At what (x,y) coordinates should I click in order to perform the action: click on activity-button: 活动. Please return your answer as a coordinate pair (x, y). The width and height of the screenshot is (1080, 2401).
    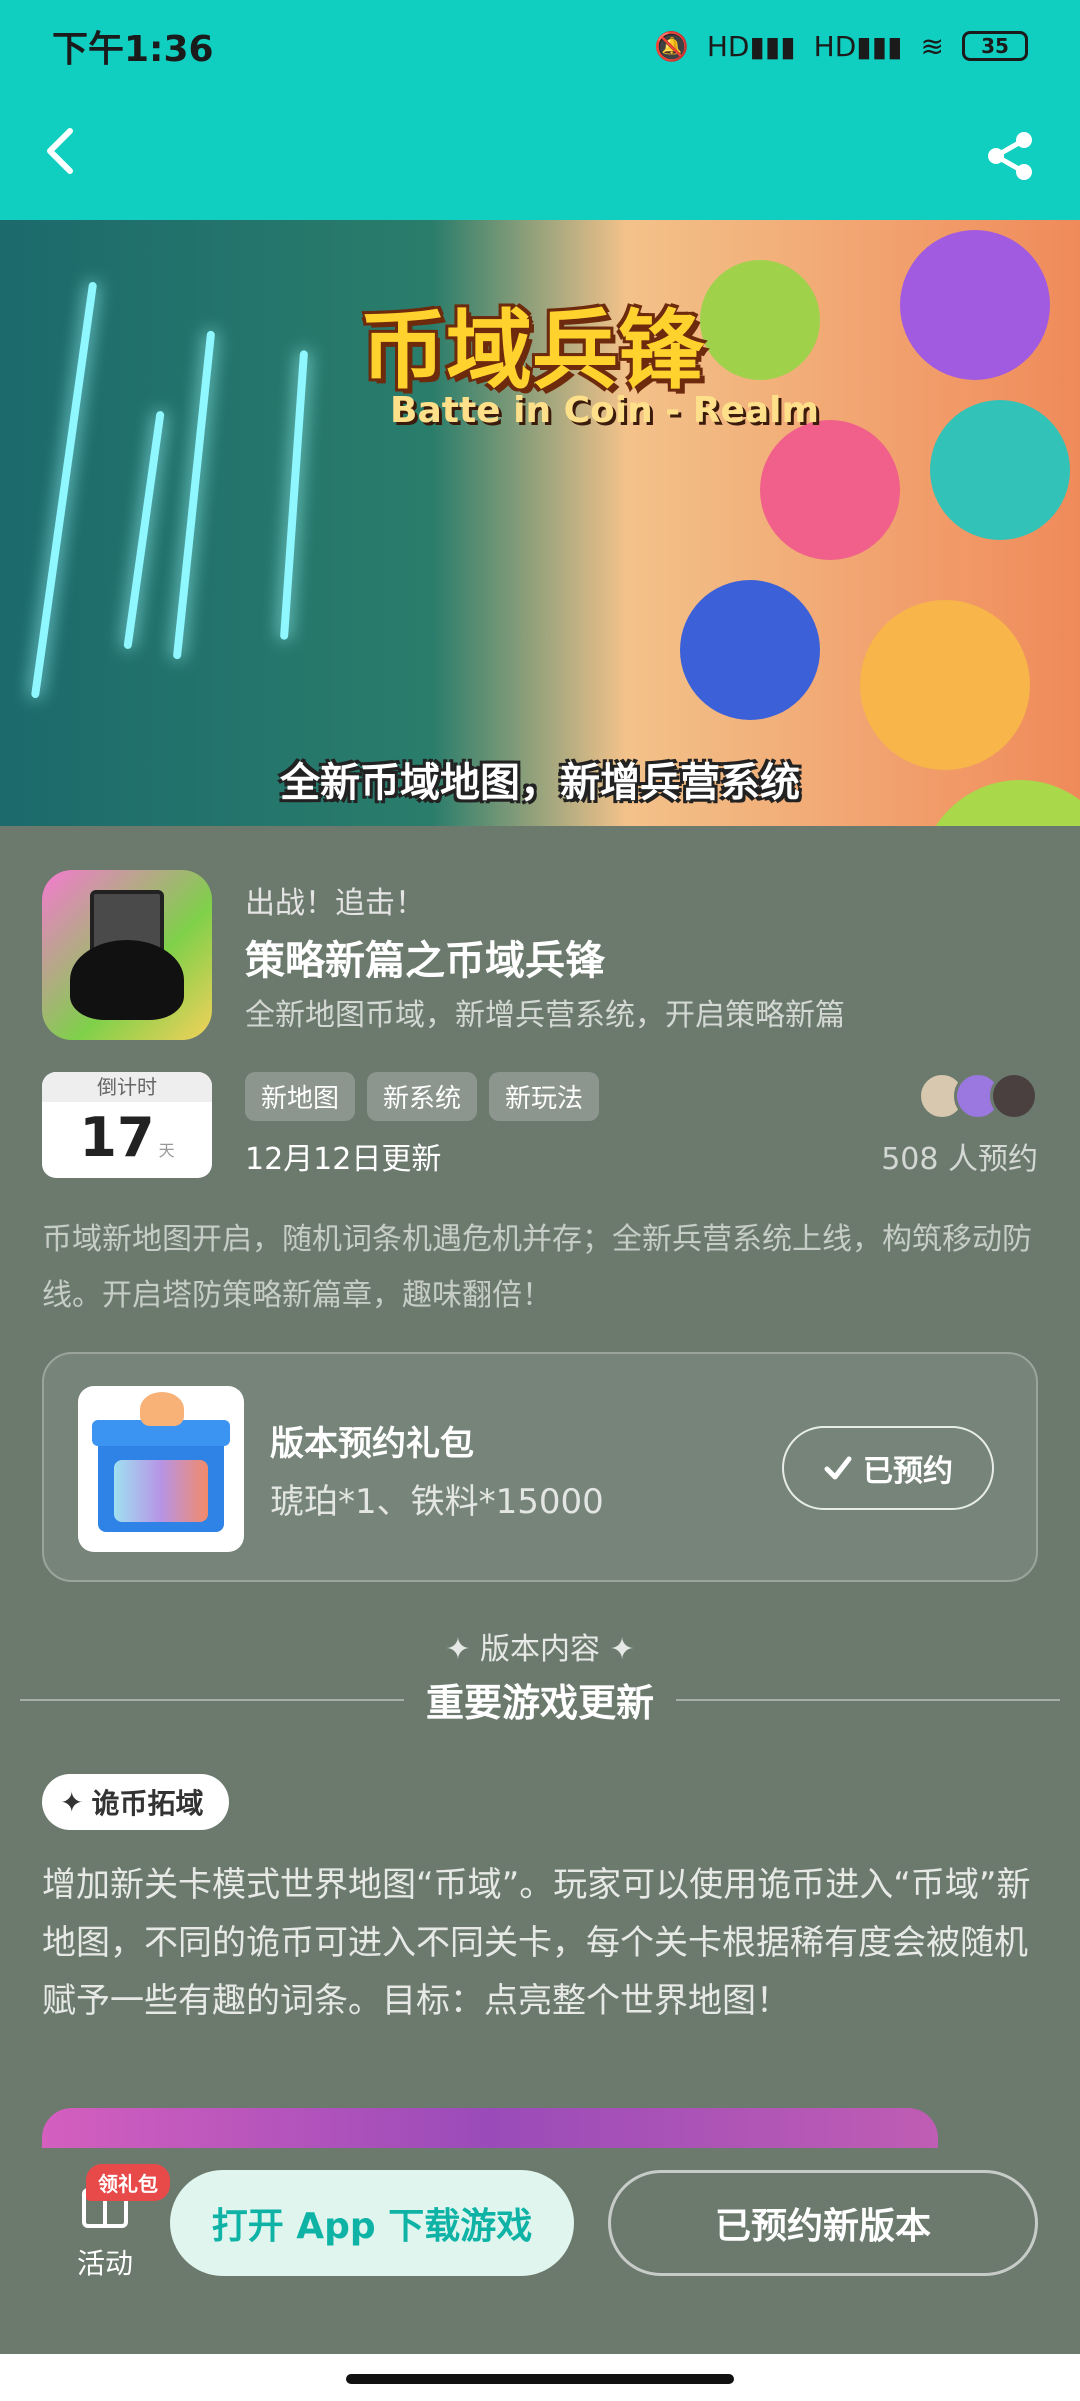
    Looking at the image, I should click on (105, 2235).